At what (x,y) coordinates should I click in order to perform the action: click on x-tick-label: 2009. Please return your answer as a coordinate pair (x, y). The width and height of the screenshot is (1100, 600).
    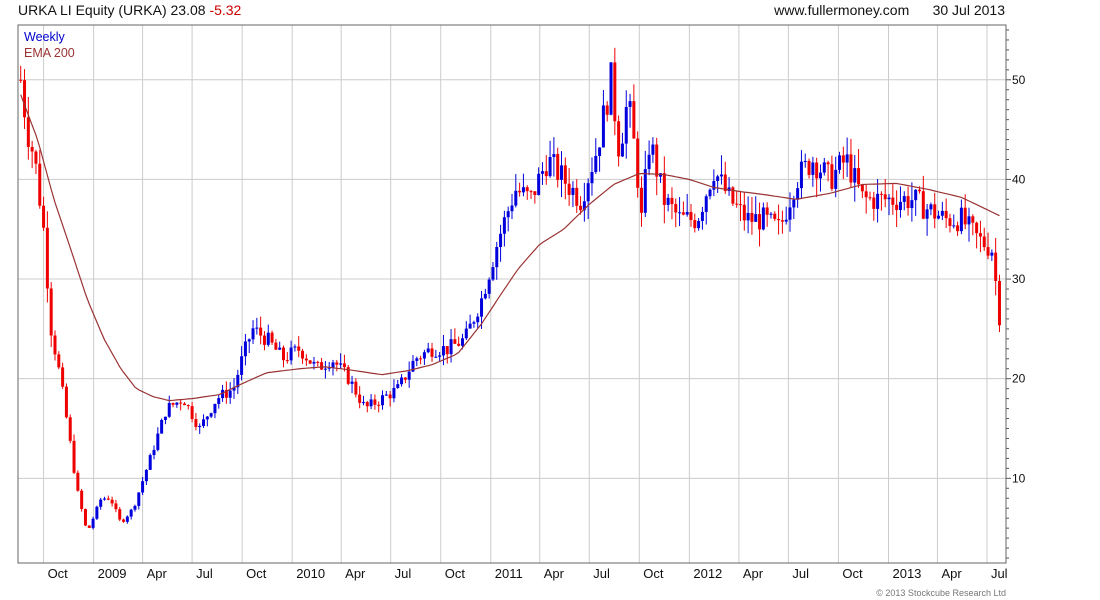
    Looking at the image, I should click on (112, 573).